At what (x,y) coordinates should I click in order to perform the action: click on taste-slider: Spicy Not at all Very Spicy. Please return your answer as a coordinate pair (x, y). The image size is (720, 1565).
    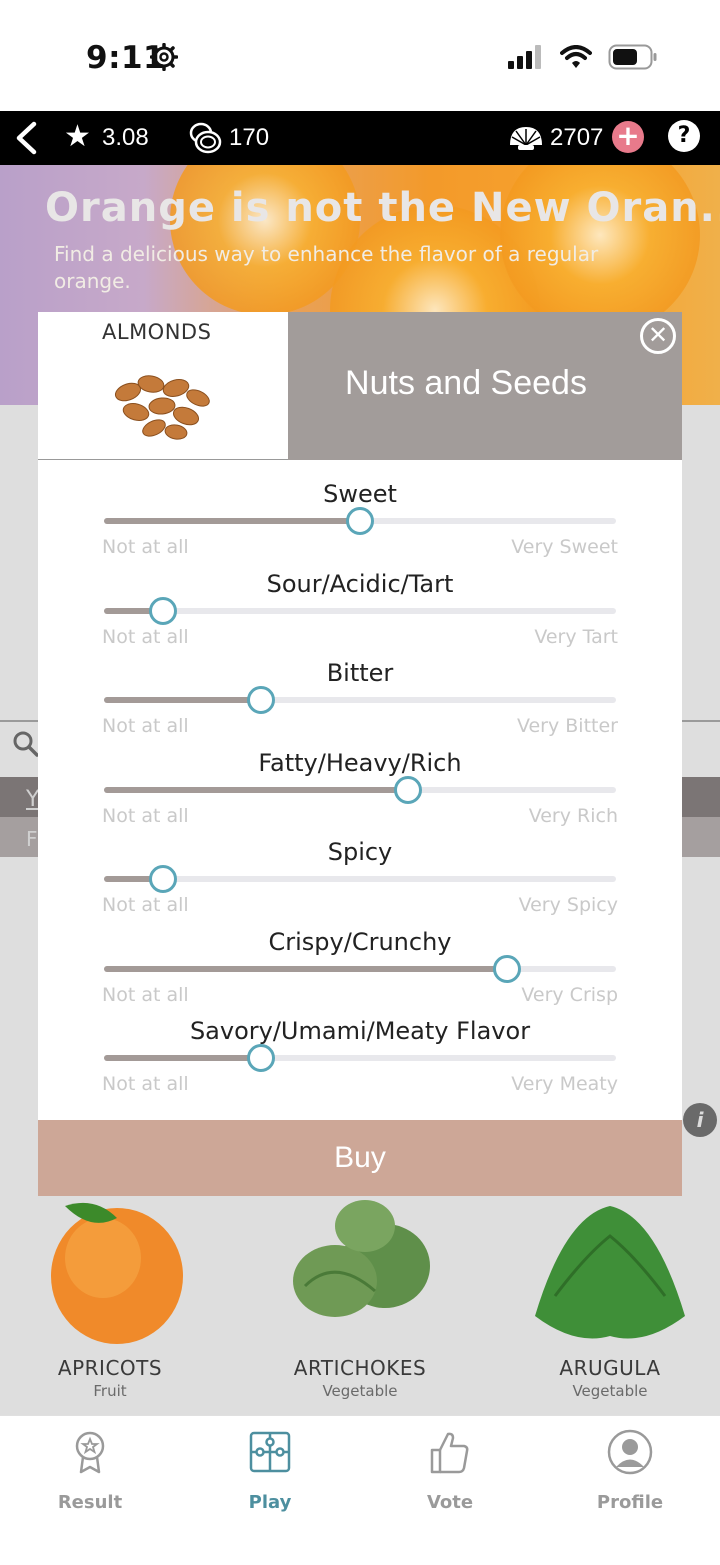
    Looking at the image, I should click on (360, 867).